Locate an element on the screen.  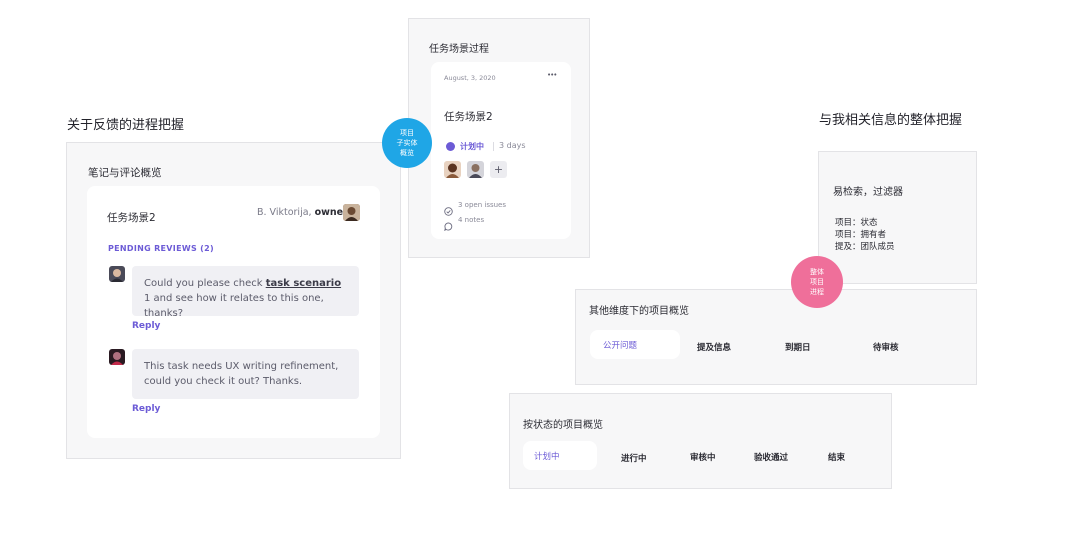
more-icon: ••• is located at coordinates (552, 75).